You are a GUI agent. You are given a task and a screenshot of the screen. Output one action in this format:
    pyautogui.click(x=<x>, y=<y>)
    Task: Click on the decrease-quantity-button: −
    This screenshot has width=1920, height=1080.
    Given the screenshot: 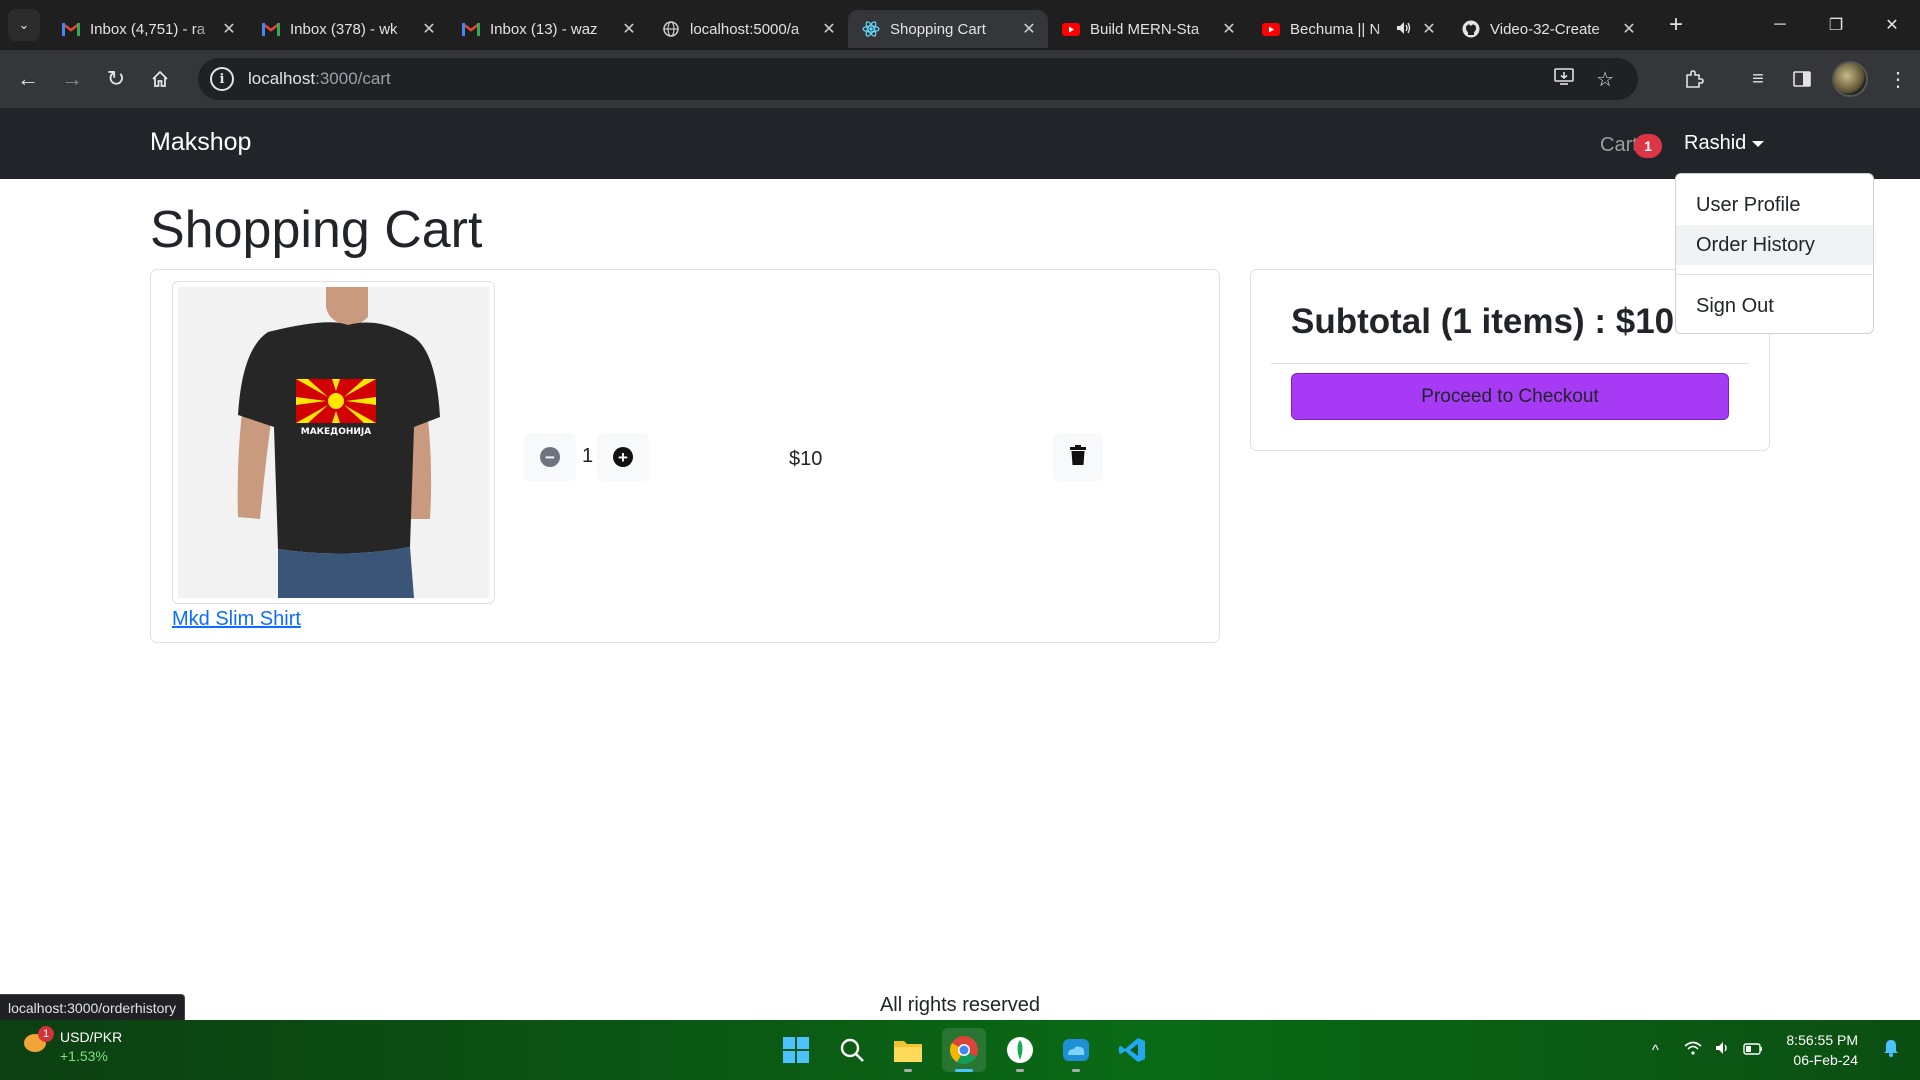 What is the action you would take?
    pyautogui.click(x=550, y=457)
    